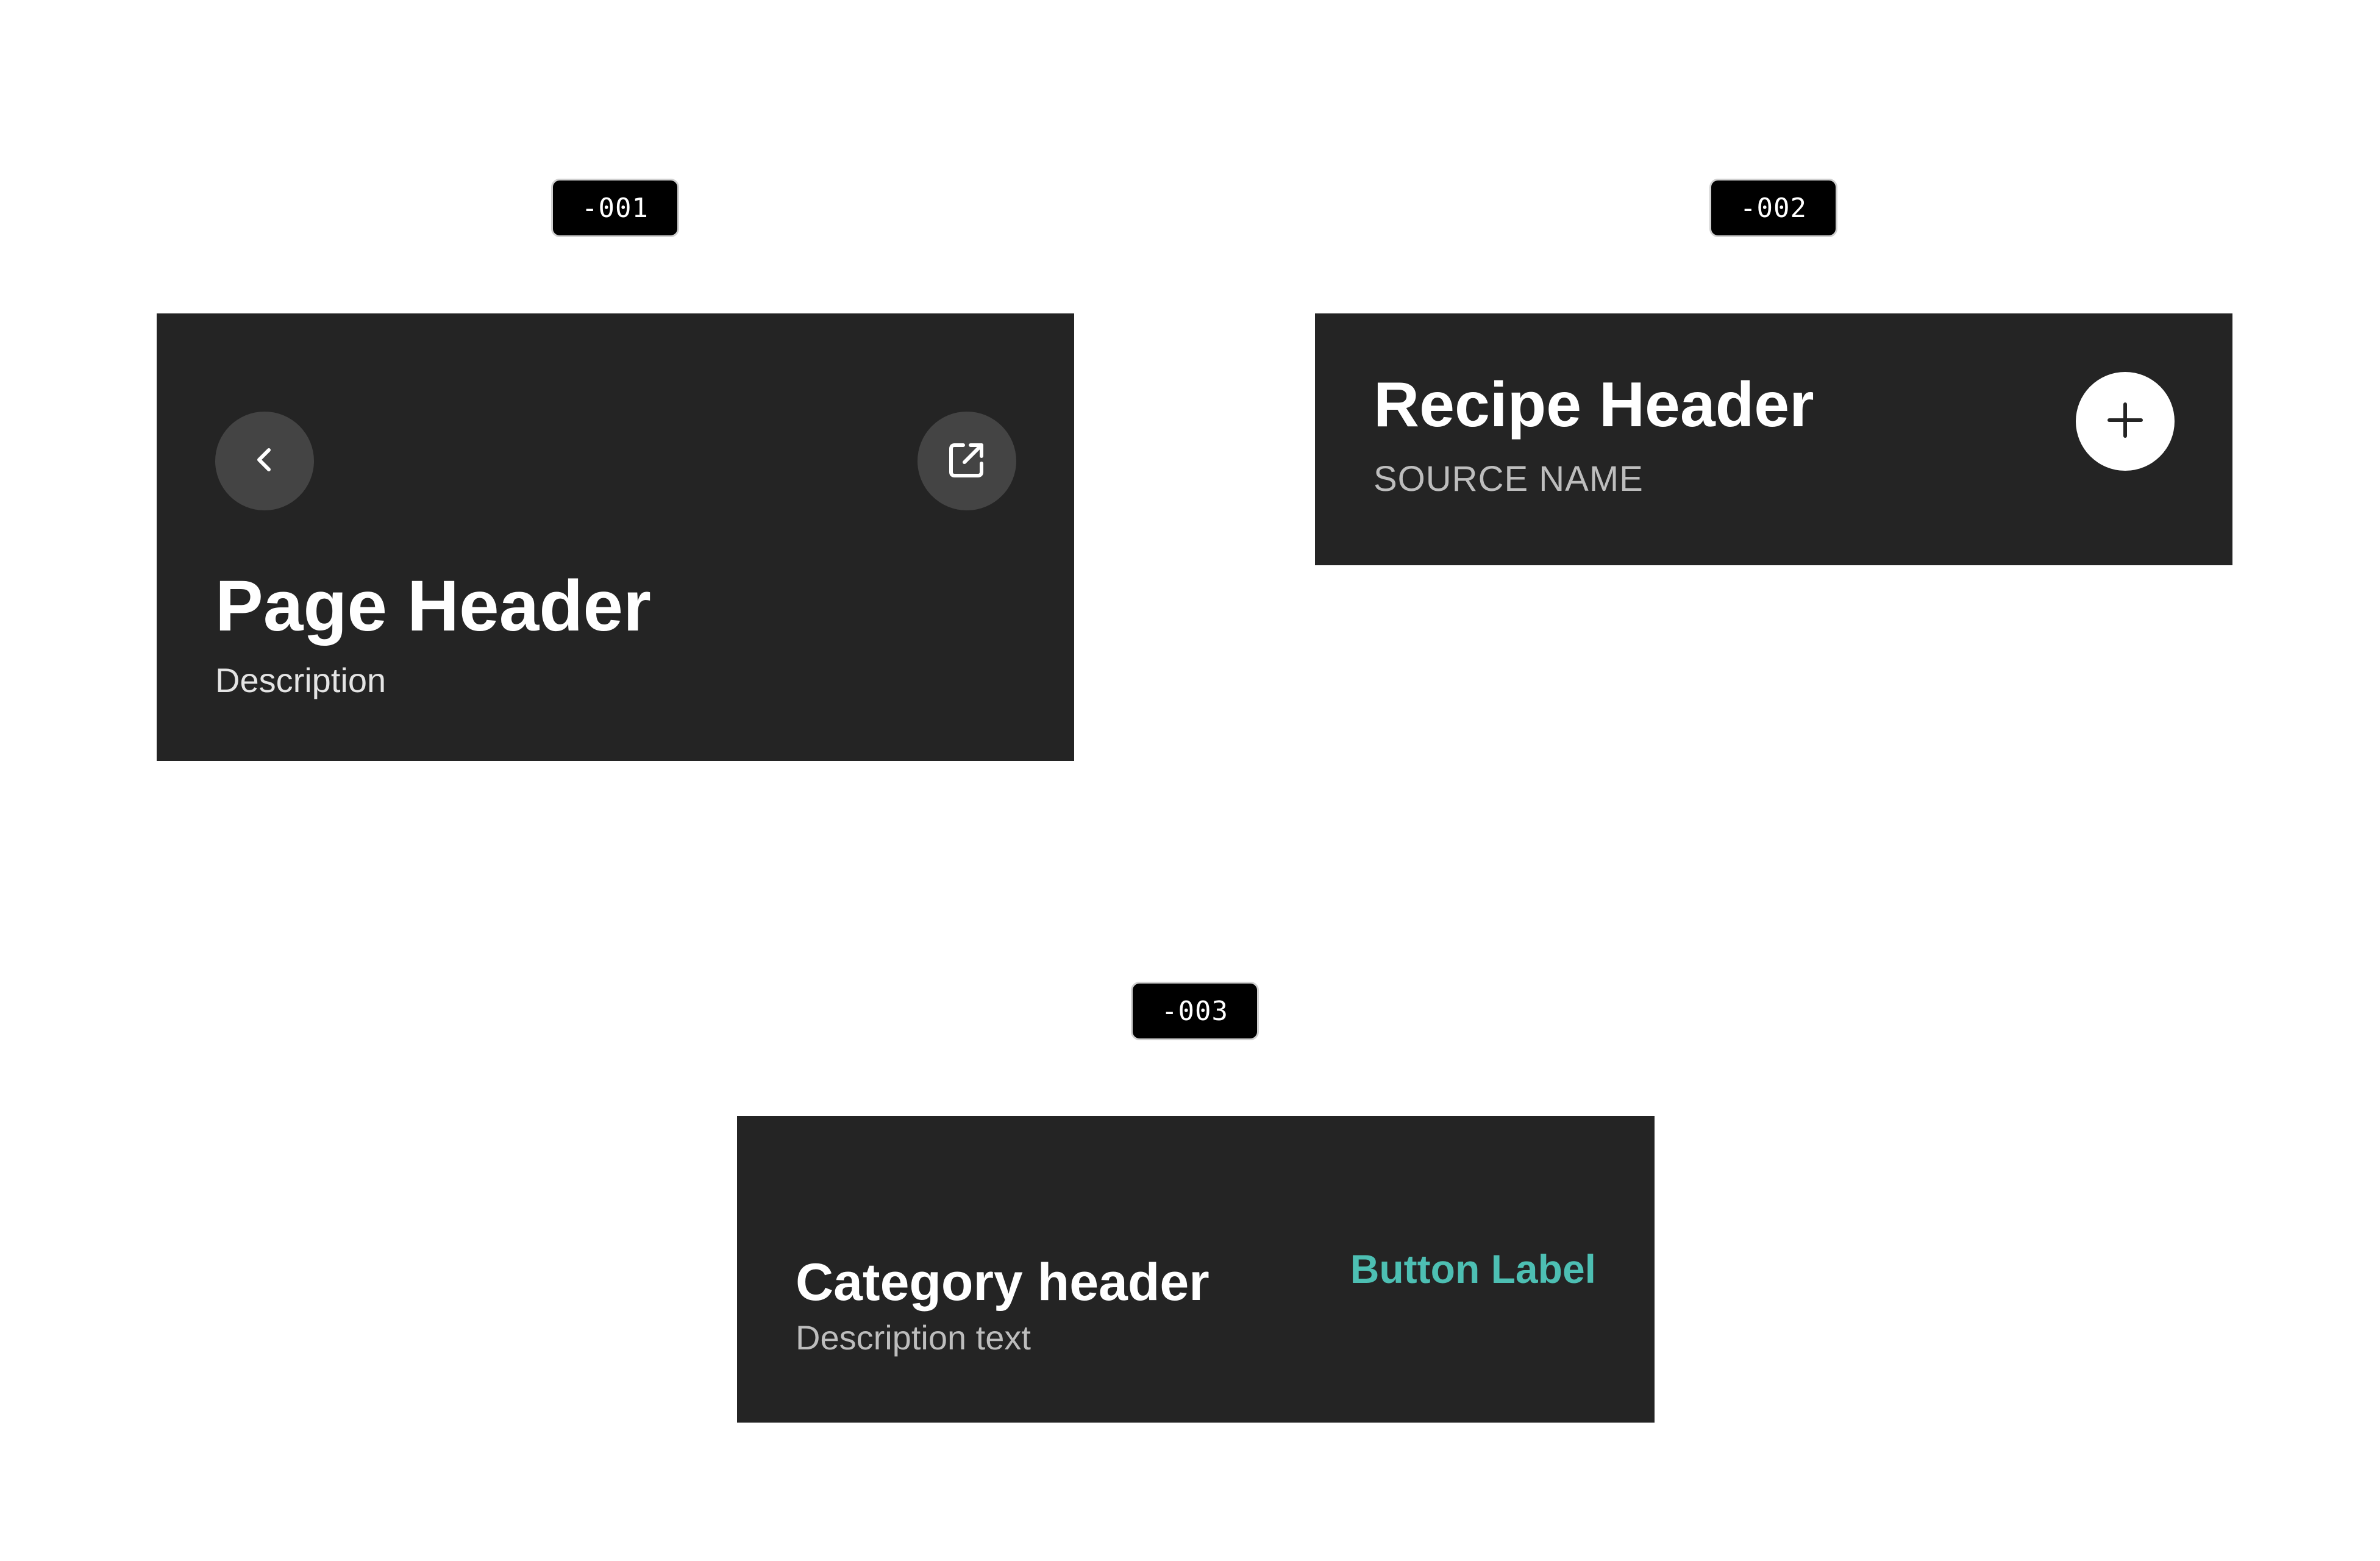 Image resolution: width=2380 pixels, height=1561 pixels. I want to click on add-button, so click(2125, 421).